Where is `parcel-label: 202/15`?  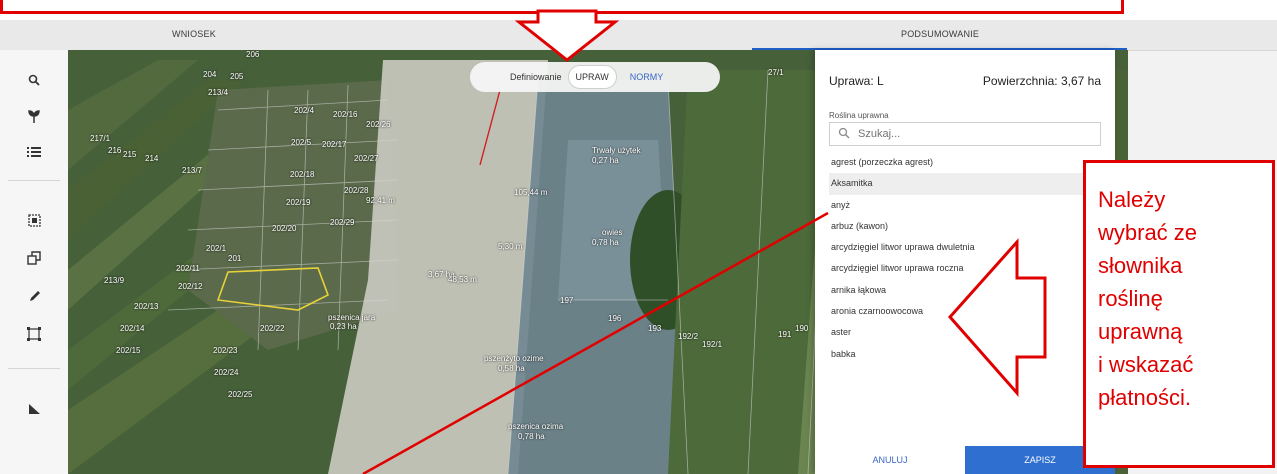
parcel-label: 202/15 is located at coordinates (128, 350).